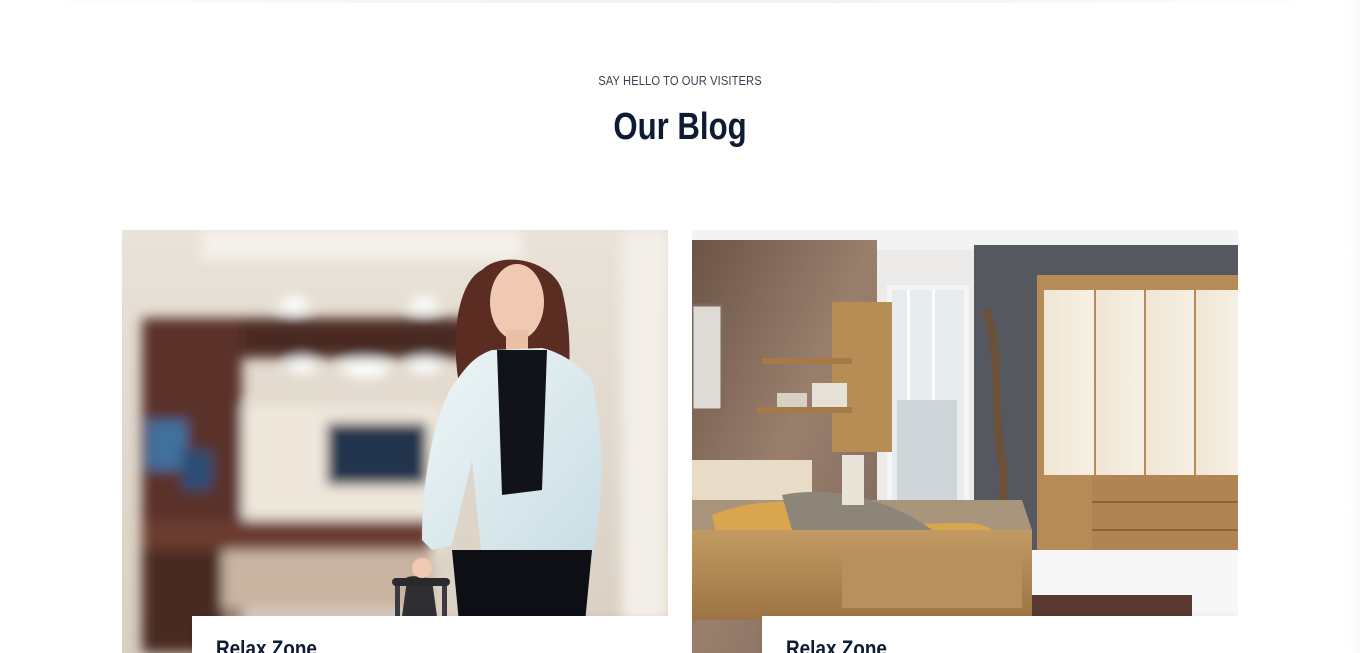 The image size is (1360, 653). I want to click on page-edge-fade, so click(1354, 326).